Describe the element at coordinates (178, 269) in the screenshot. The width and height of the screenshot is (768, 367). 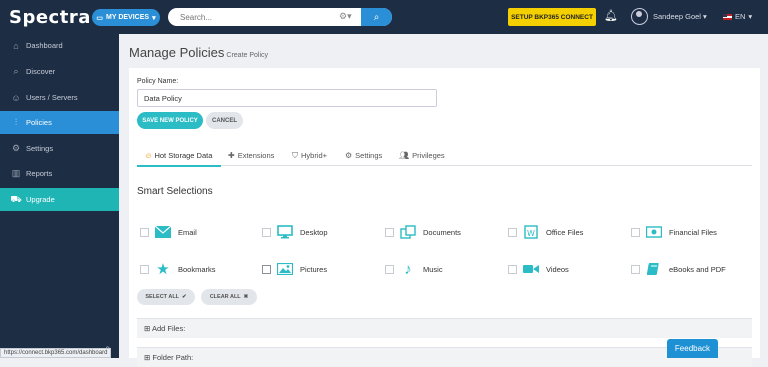
I see `smart-selection-bookmarks: ★ Bookmarks` at that location.